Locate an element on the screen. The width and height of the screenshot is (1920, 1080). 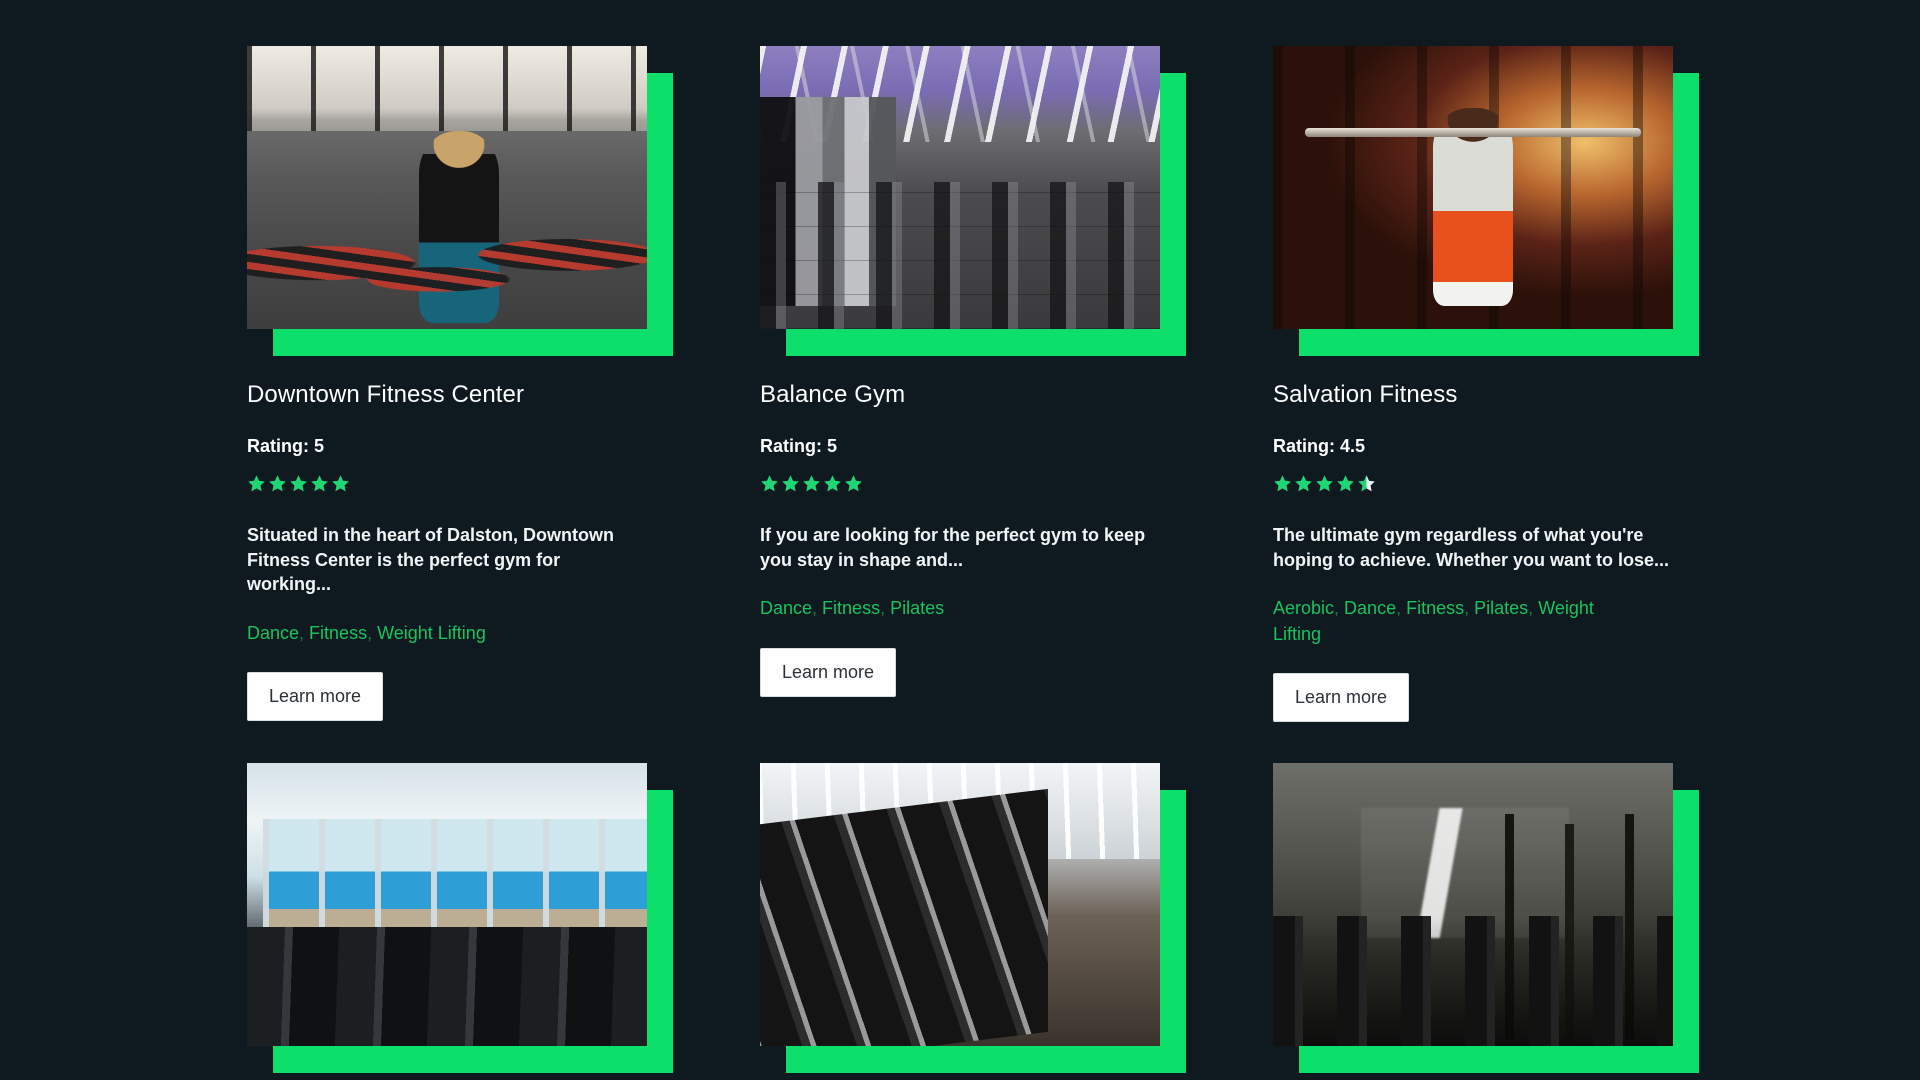
photo-detail-figure is located at coordinates (459, 227).